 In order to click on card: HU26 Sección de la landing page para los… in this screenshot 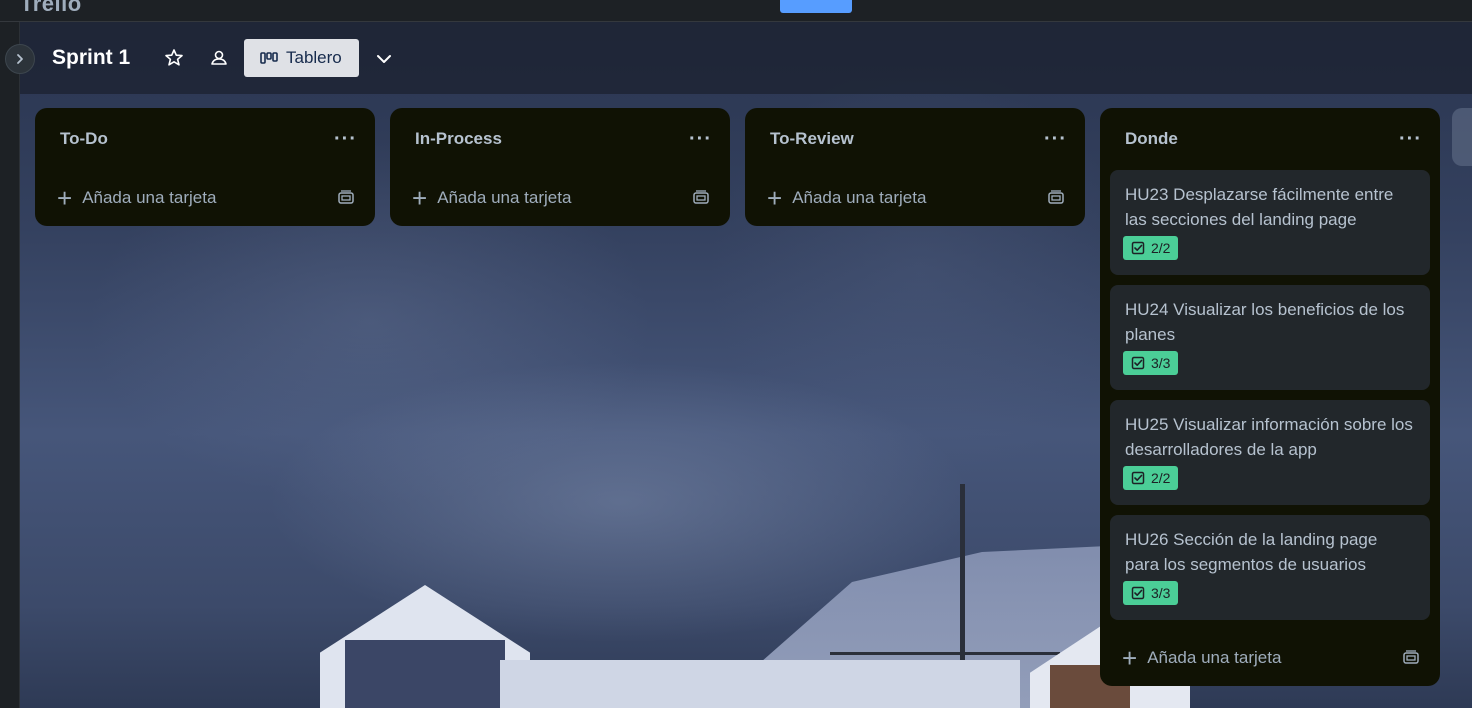, I will do `click(1270, 567)`.